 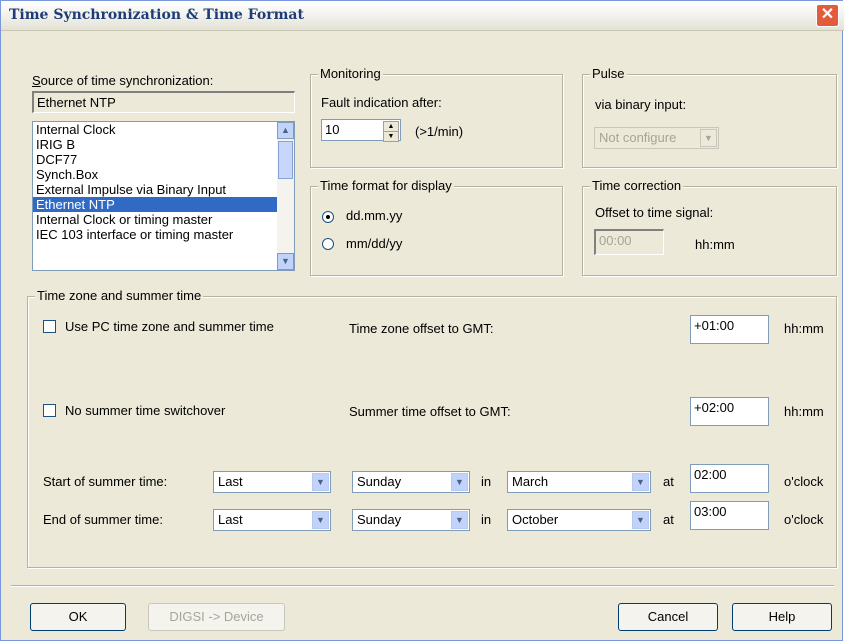 What do you see at coordinates (163, 234) in the screenshot?
I see `source-list-item: IEC 103 interface or timing master` at bounding box center [163, 234].